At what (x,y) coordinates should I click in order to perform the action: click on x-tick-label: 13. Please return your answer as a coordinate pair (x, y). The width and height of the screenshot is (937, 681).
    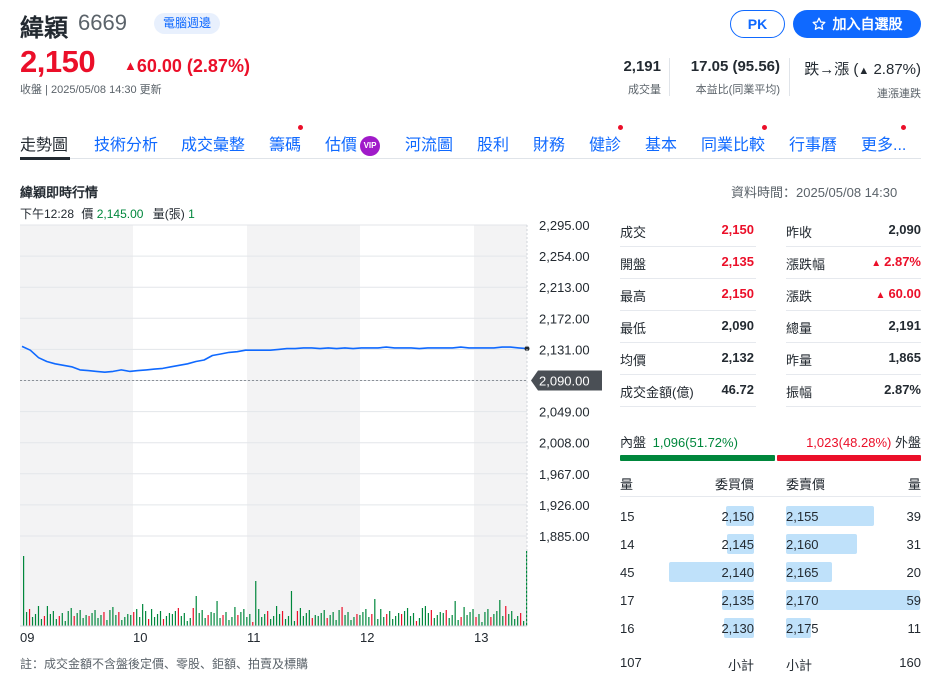
    Looking at the image, I should click on (481, 637).